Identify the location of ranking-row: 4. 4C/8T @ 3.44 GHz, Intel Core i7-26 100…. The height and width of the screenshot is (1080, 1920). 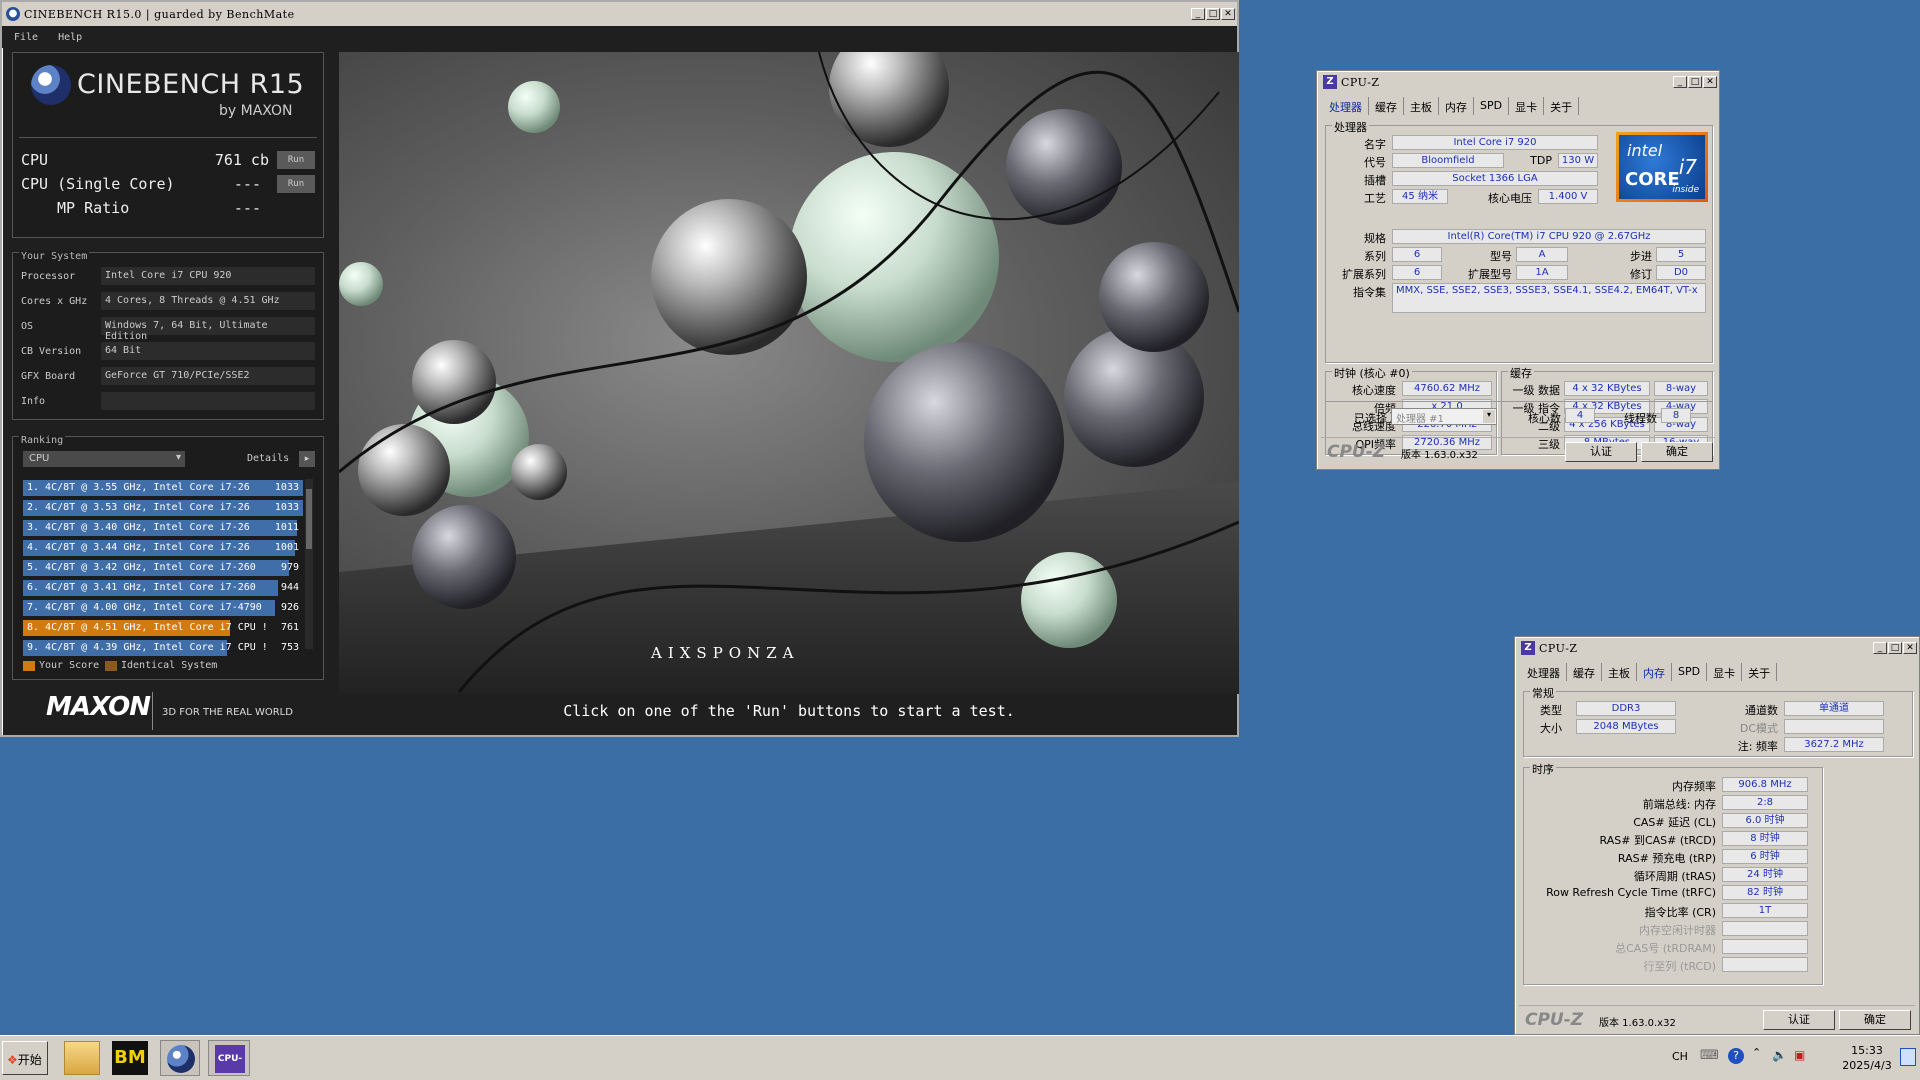
(163, 548).